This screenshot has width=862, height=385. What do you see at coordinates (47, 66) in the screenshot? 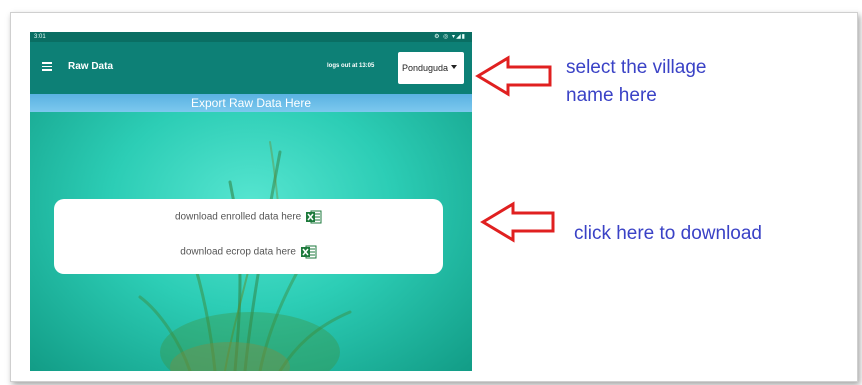
I see `hamburger-menu-icon` at bounding box center [47, 66].